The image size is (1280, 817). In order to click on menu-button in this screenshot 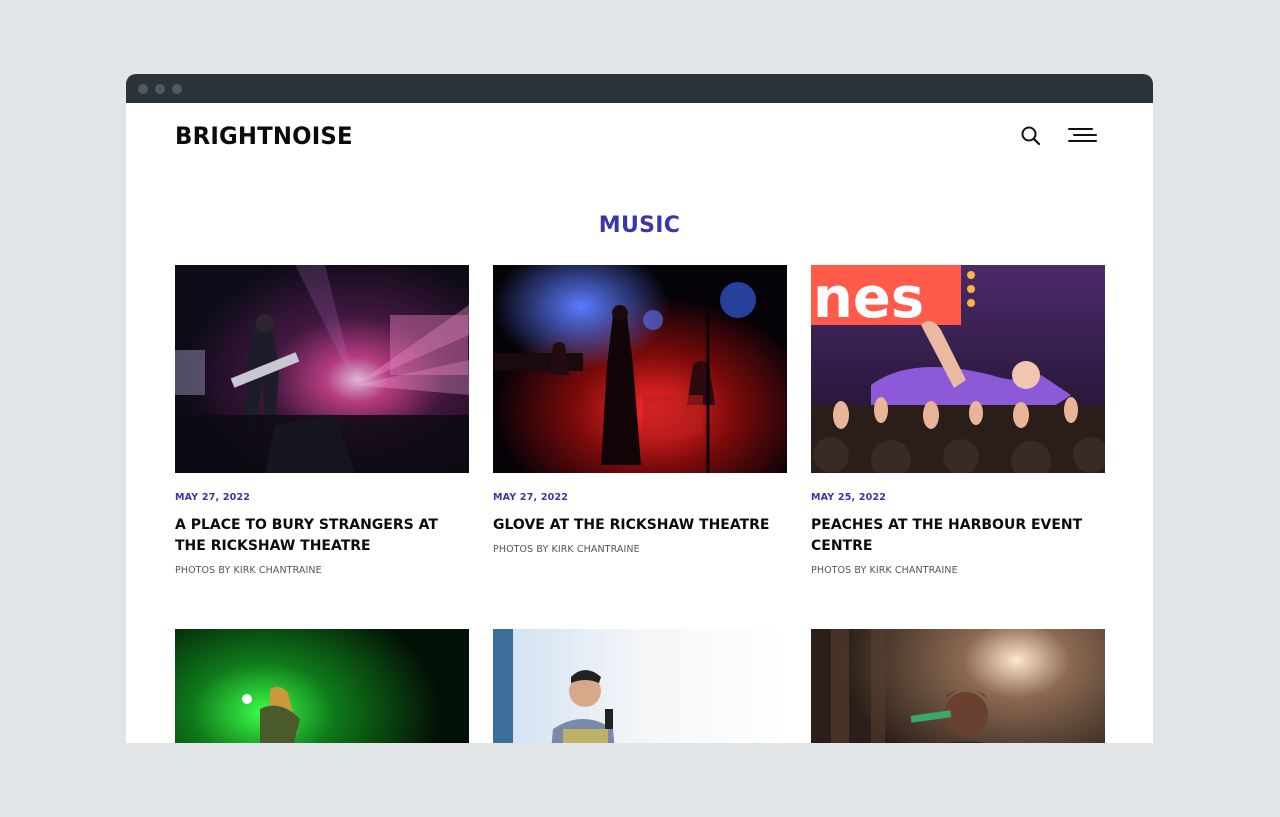, I will do `click(1082, 136)`.